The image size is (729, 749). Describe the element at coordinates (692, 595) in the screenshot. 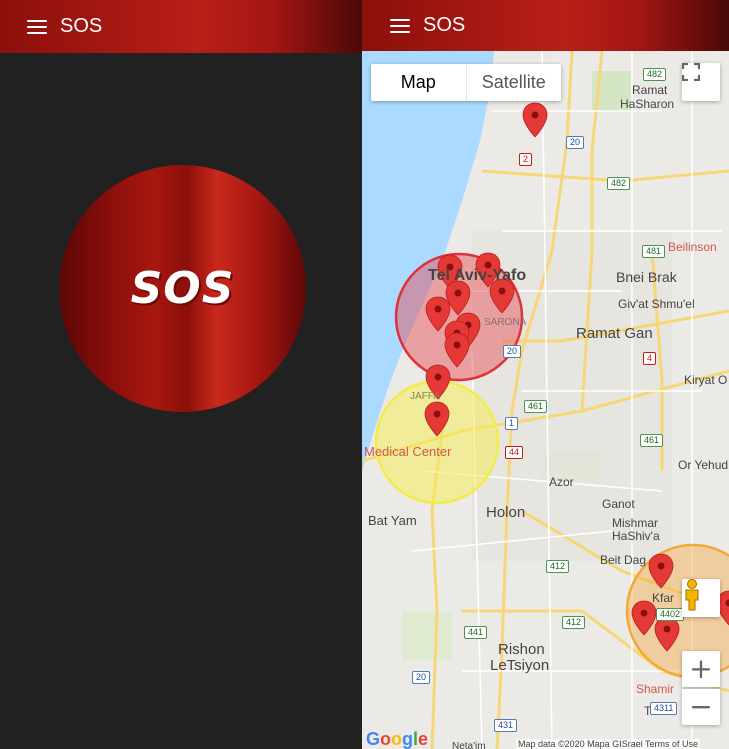

I see `pegman-icon` at that location.